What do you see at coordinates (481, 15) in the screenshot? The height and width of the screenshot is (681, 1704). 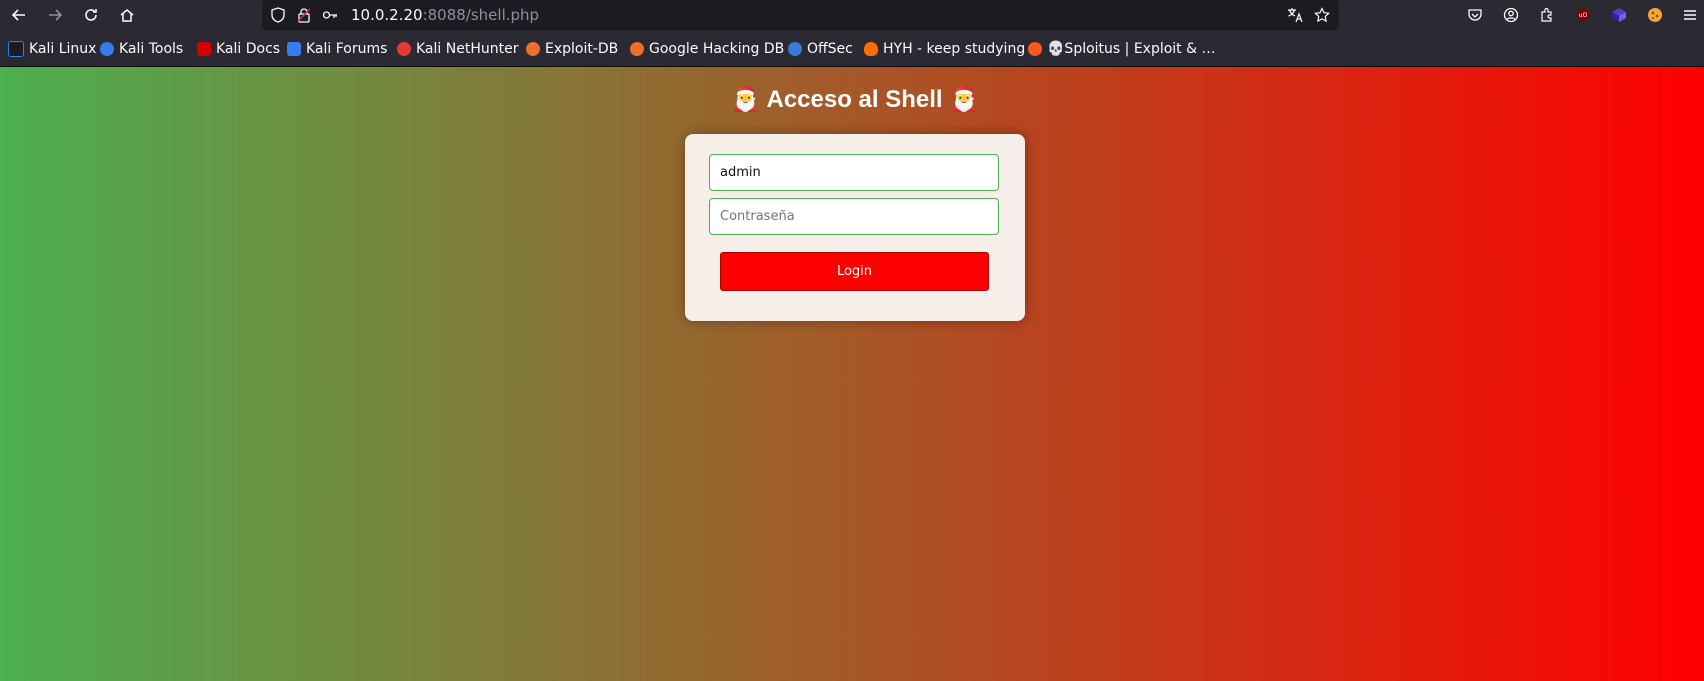 I see `url-path: :8088/shell.php` at bounding box center [481, 15].